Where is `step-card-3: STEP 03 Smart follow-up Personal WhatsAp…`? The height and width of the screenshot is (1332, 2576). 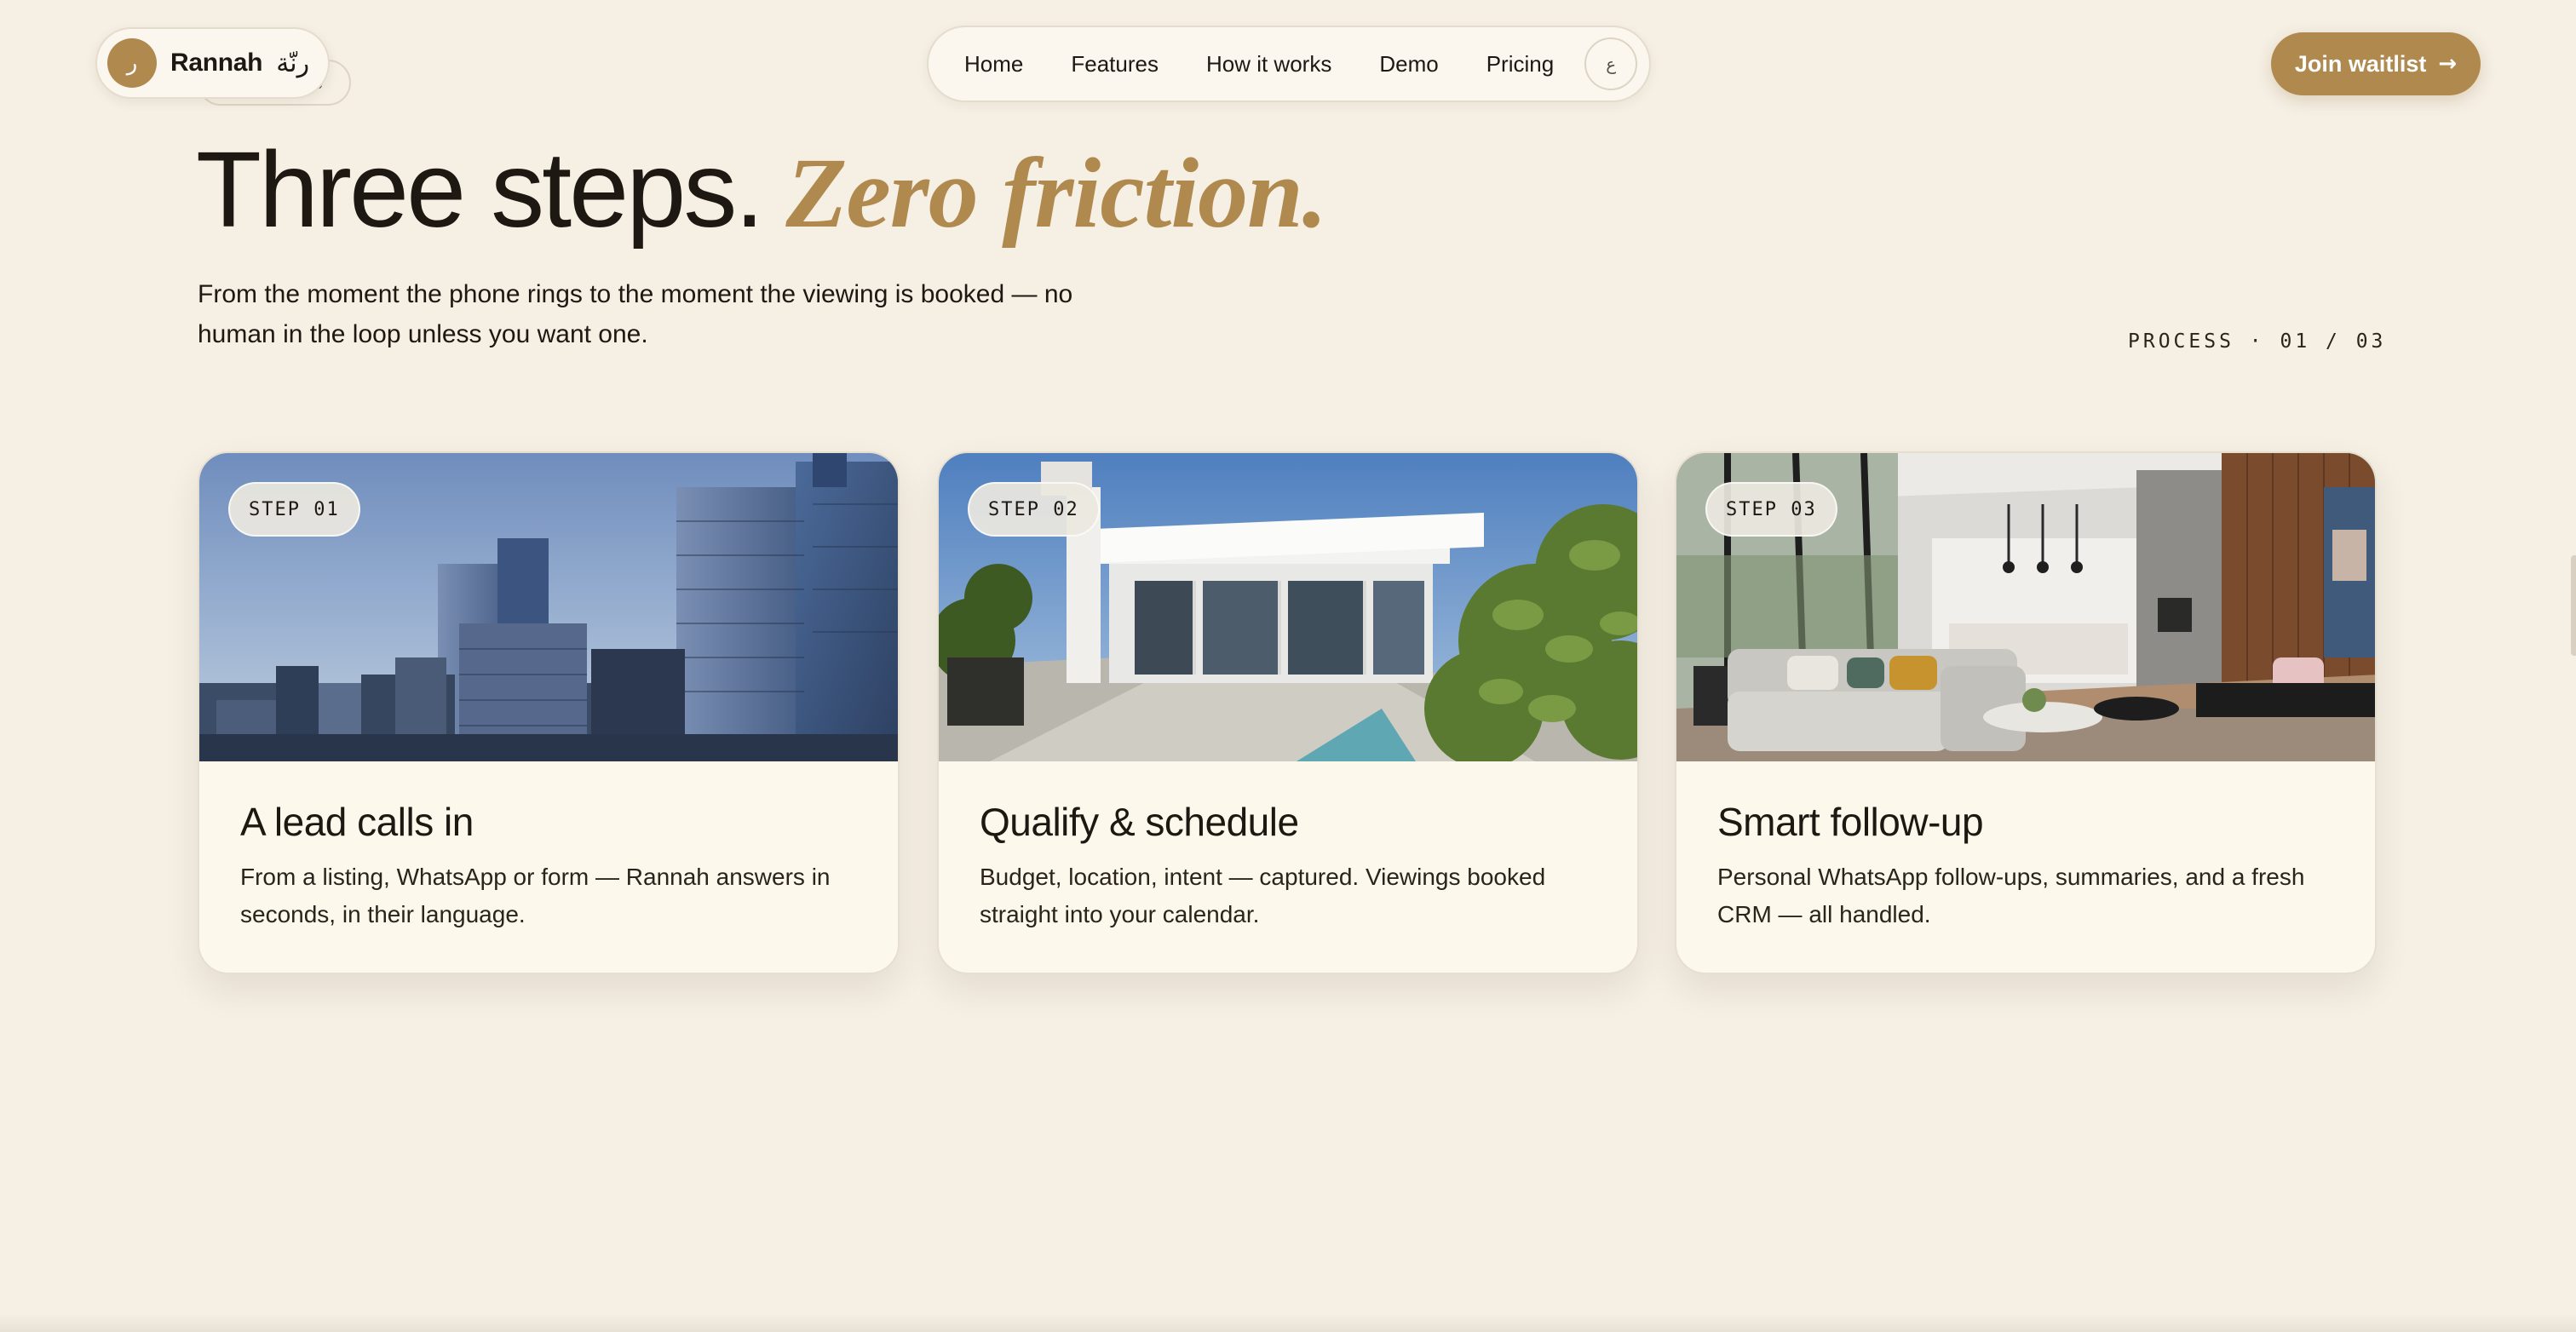 step-card-3: STEP 03 Smart follow-up Personal WhatsAp… is located at coordinates (2026, 712).